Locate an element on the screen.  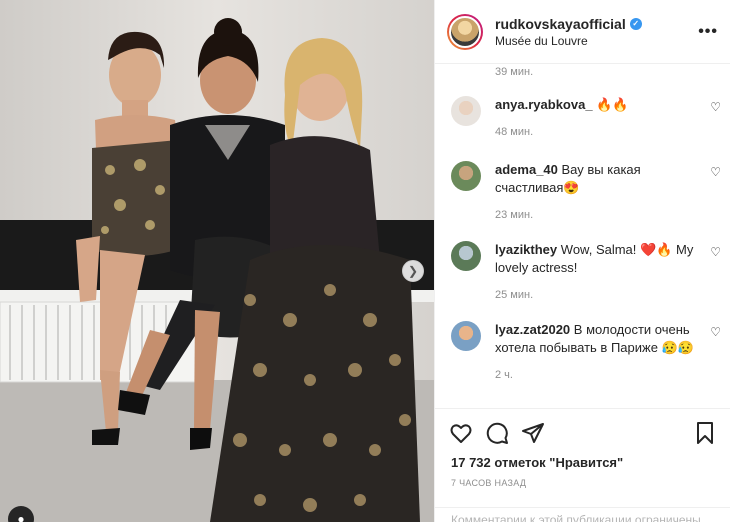
post-location: Musée du Louvre is located at coordinates (596, 41).